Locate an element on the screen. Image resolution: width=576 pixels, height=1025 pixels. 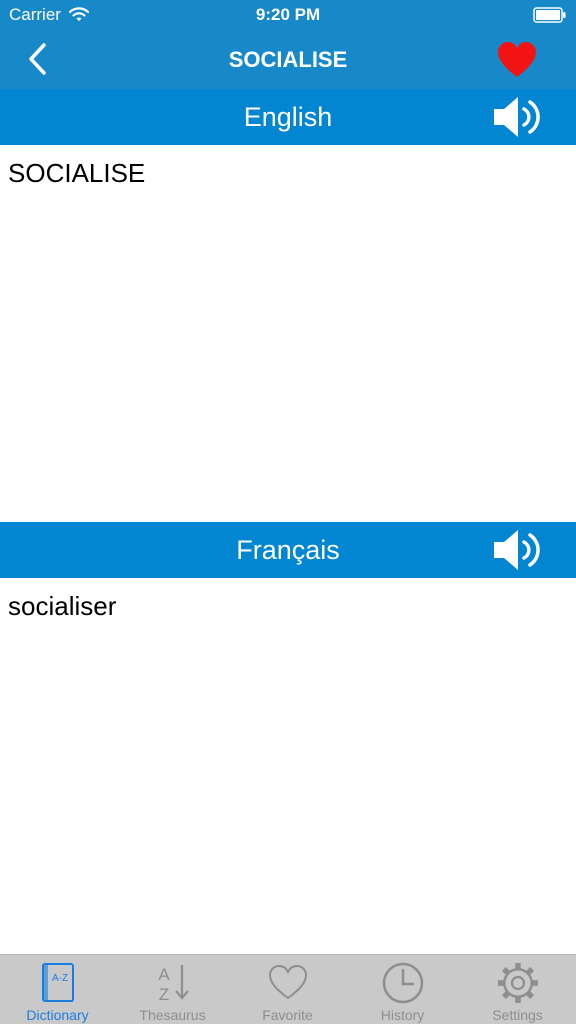
navigation-bar: SOCIALISE is located at coordinates (288, 60).